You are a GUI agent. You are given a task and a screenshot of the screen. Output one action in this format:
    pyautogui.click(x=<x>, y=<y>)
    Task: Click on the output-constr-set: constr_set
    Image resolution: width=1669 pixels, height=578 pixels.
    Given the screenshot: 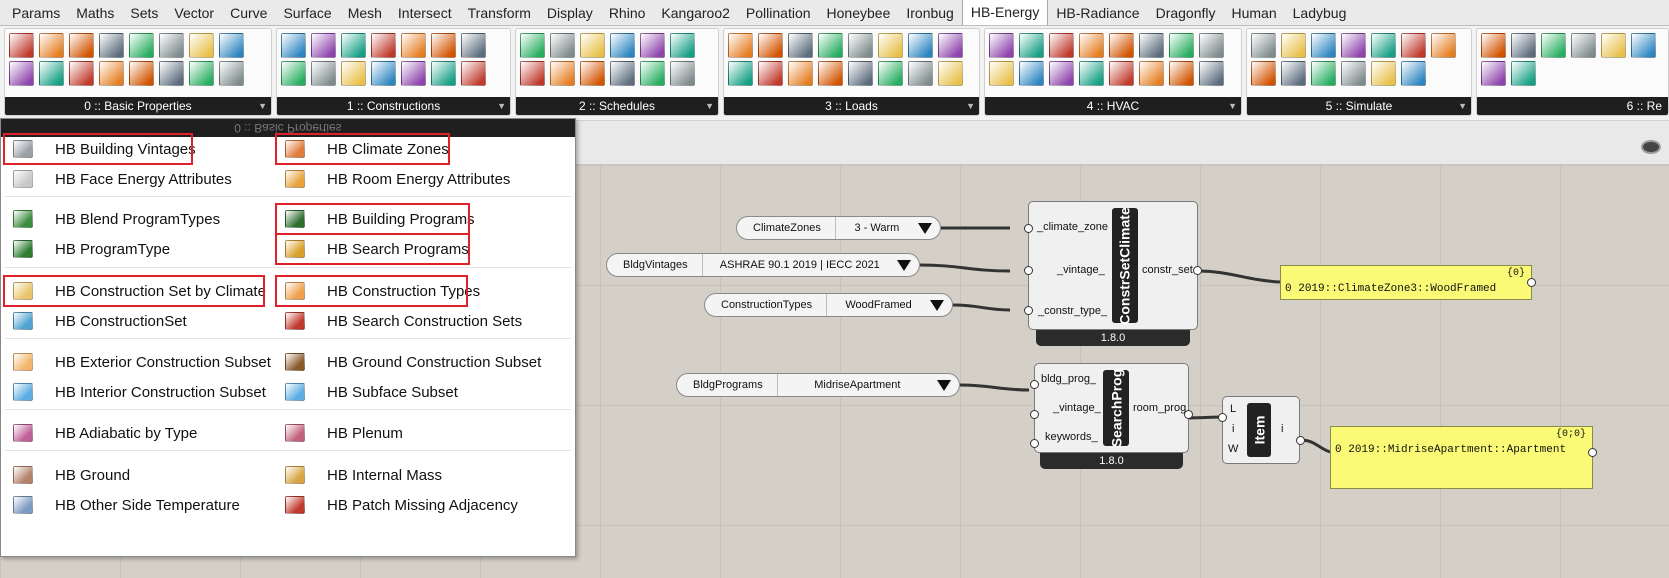 What is the action you would take?
    pyautogui.click(x=1167, y=270)
    